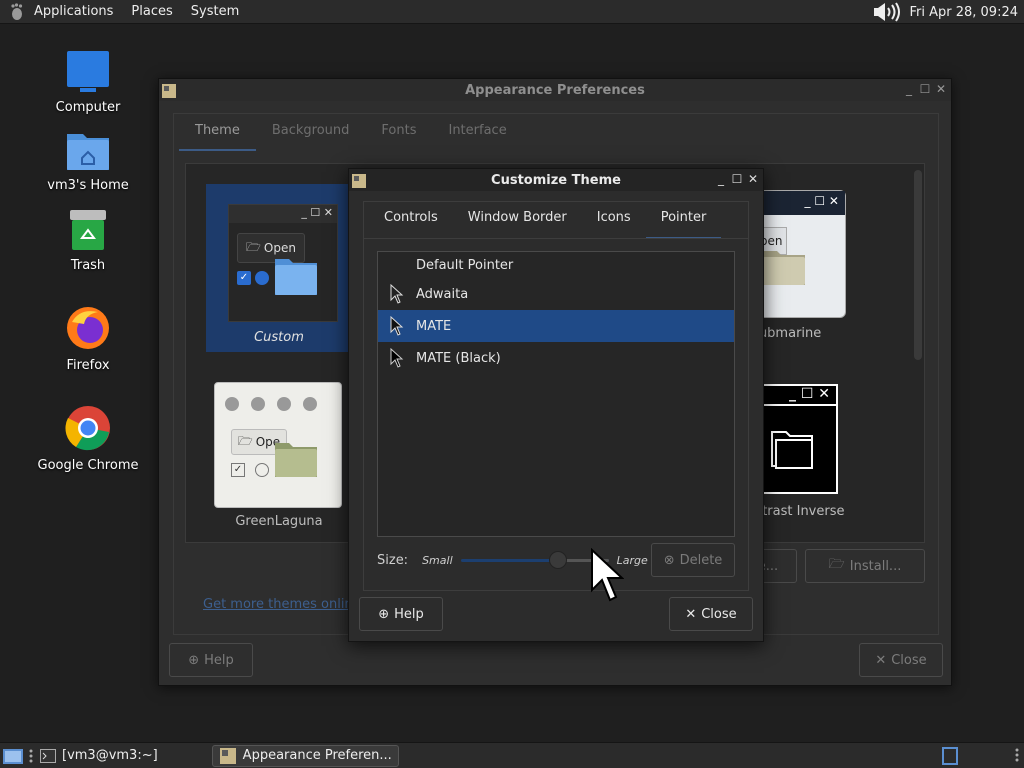 The image size is (1024, 768). What do you see at coordinates (88, 465) in the screenshot?
I see `desktop-icon-label: Google Chrome` at bounding box center [88, 465].